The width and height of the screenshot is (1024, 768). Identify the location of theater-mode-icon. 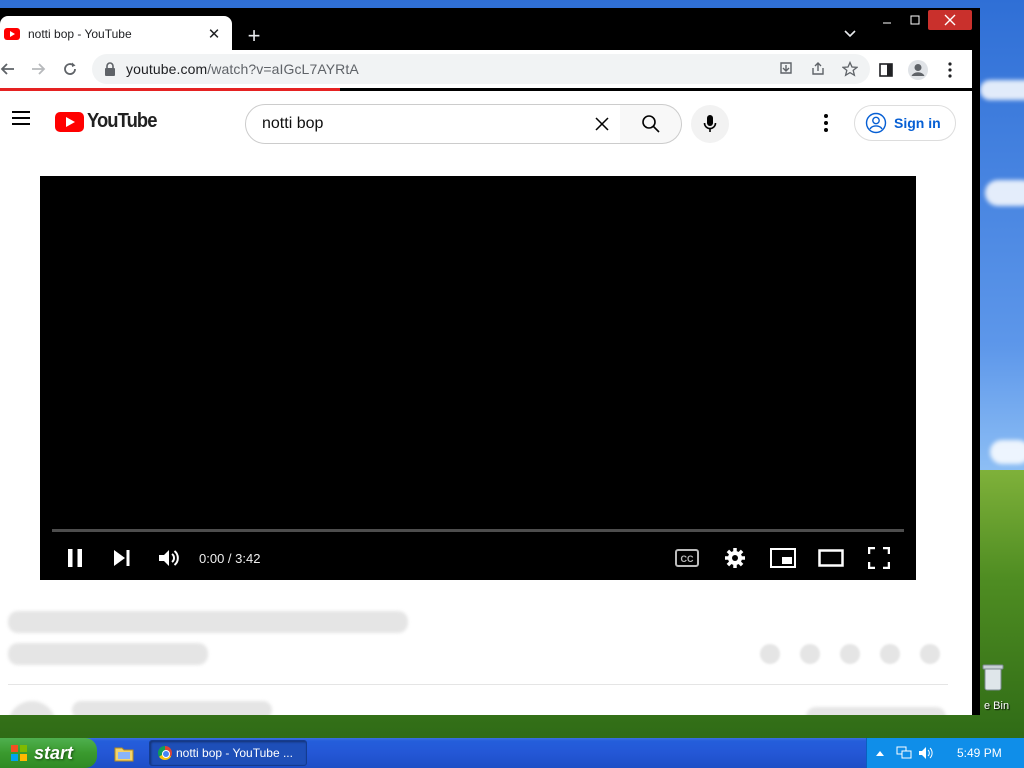
(831, 558).